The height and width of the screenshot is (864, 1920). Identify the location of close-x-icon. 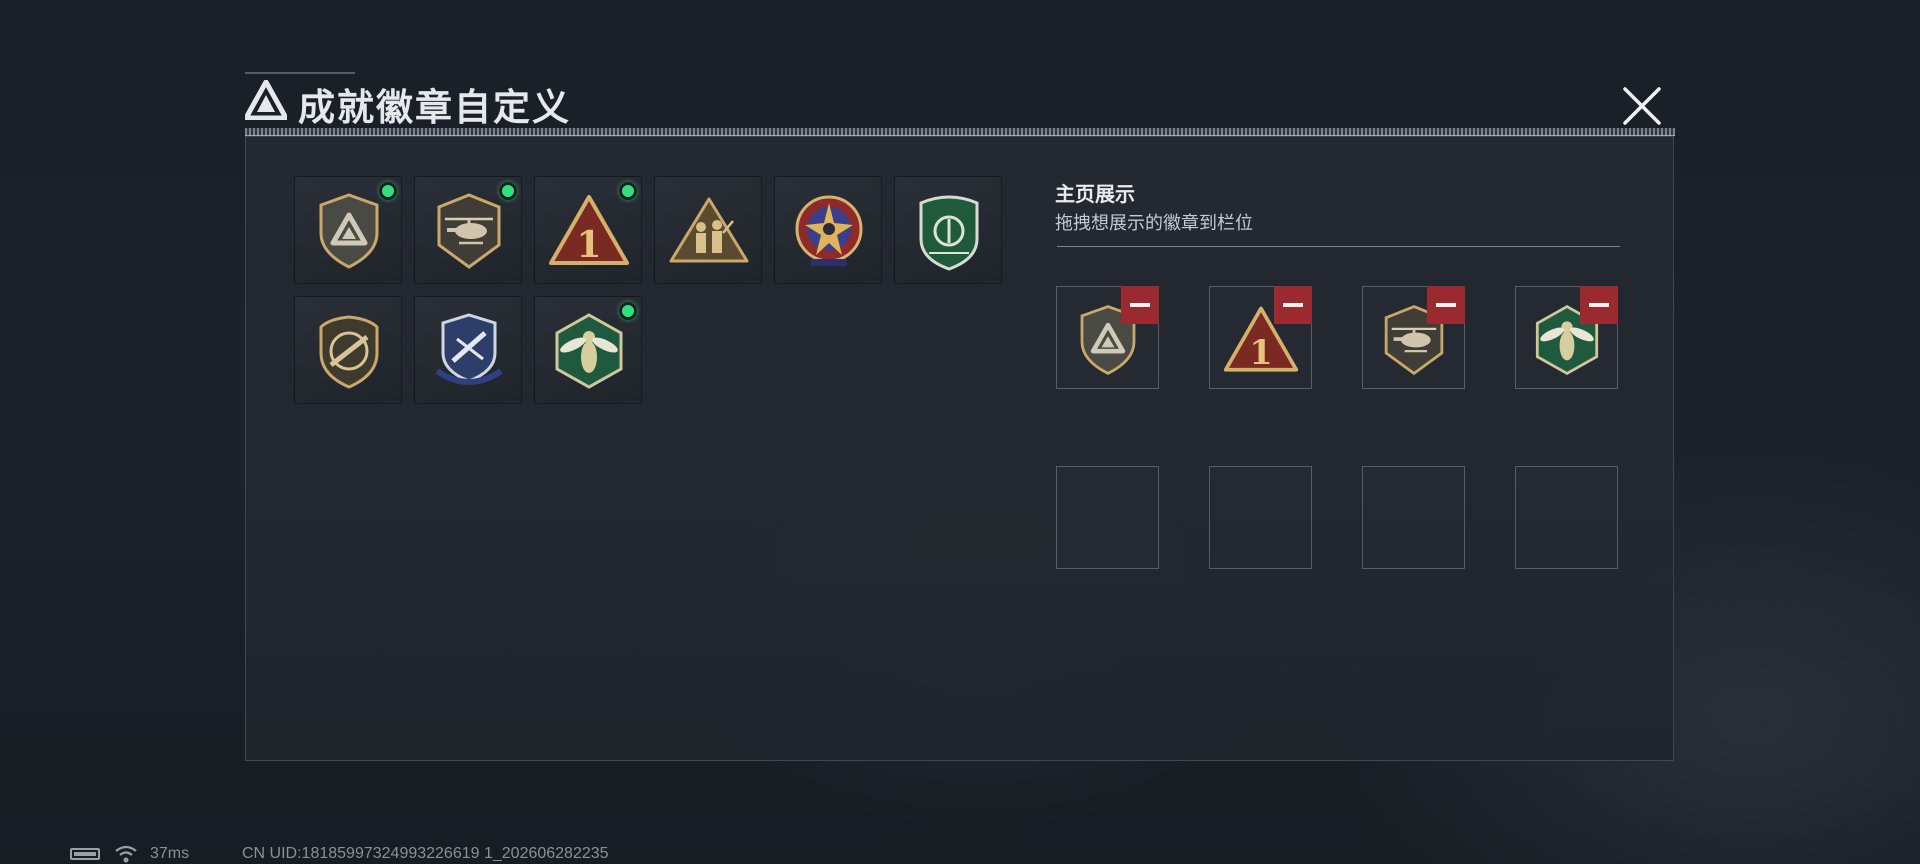
(1642, 106).